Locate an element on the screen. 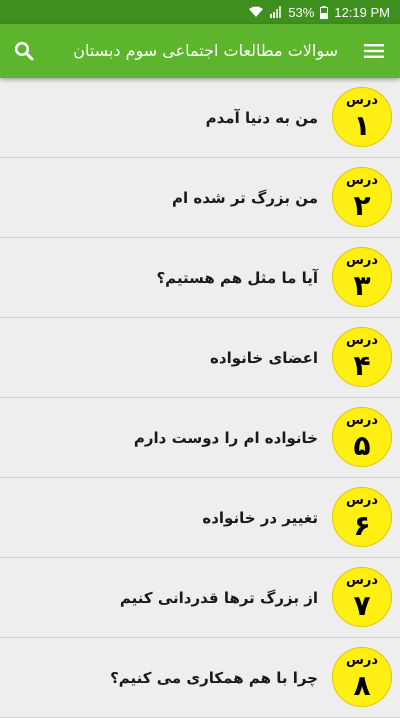 The image size is (400, 718). lesson-badge: درس ۸ is located at coordinates (362, 677).